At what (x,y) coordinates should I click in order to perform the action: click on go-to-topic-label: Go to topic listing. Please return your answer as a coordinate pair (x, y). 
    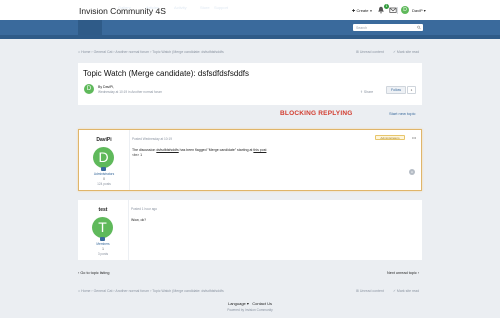
    Looking at the image, I should click on (95, 273).